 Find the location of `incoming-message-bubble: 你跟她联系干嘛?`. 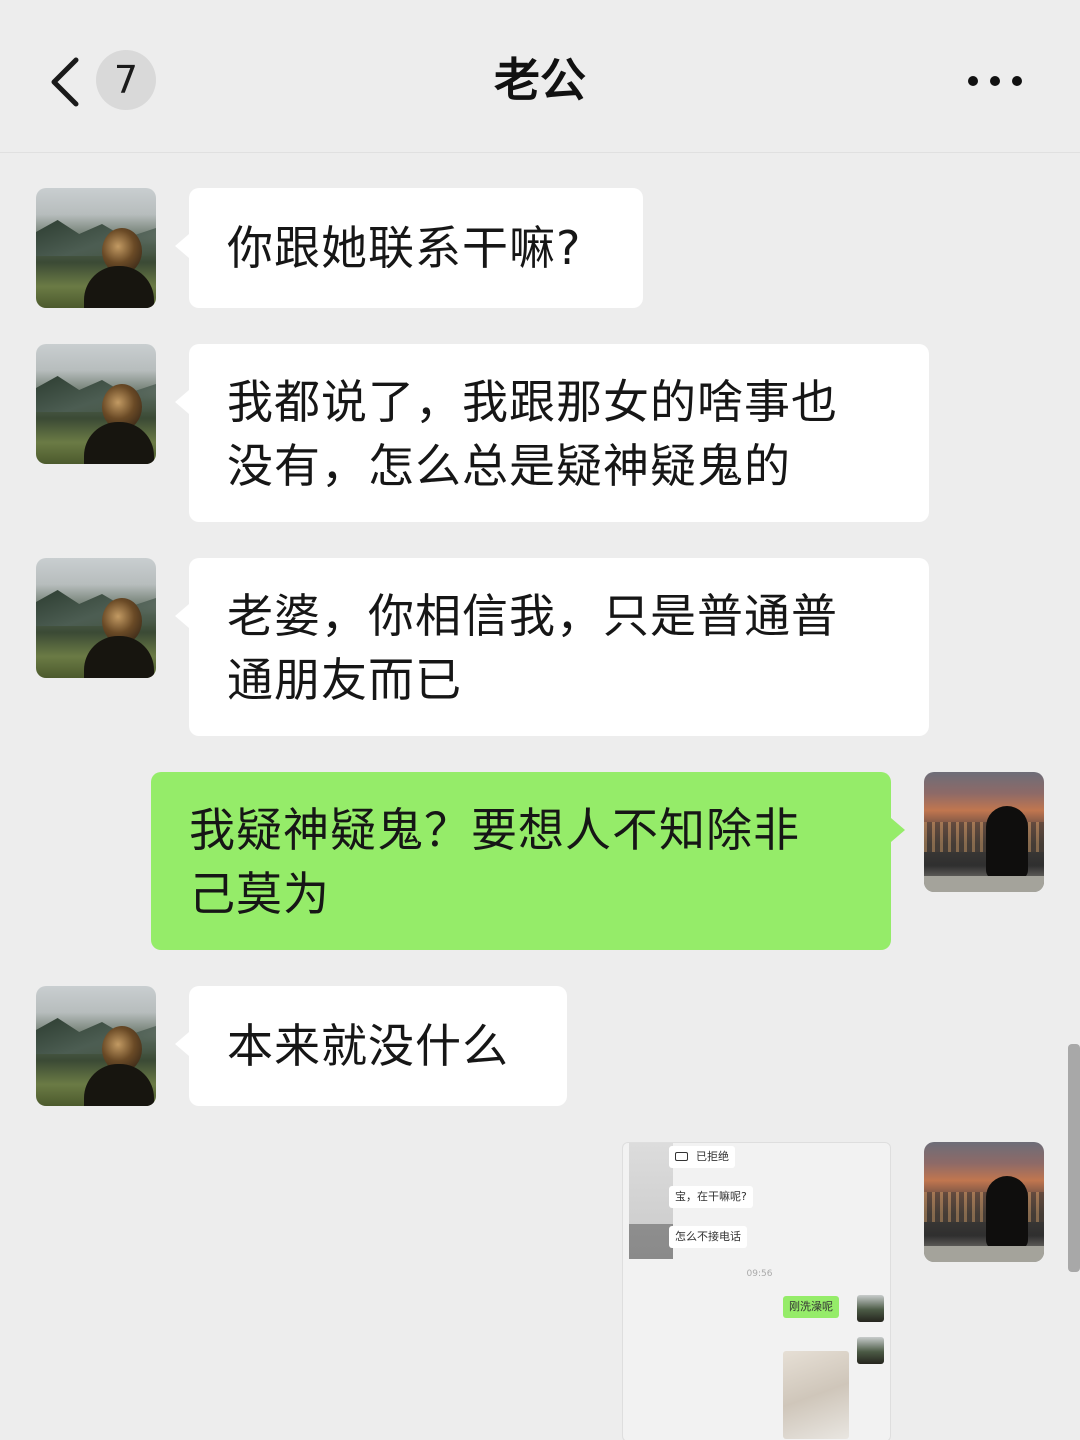

incoming-message-bubble: 你跟她联系干嘛? is located at coordinates (409, 248).